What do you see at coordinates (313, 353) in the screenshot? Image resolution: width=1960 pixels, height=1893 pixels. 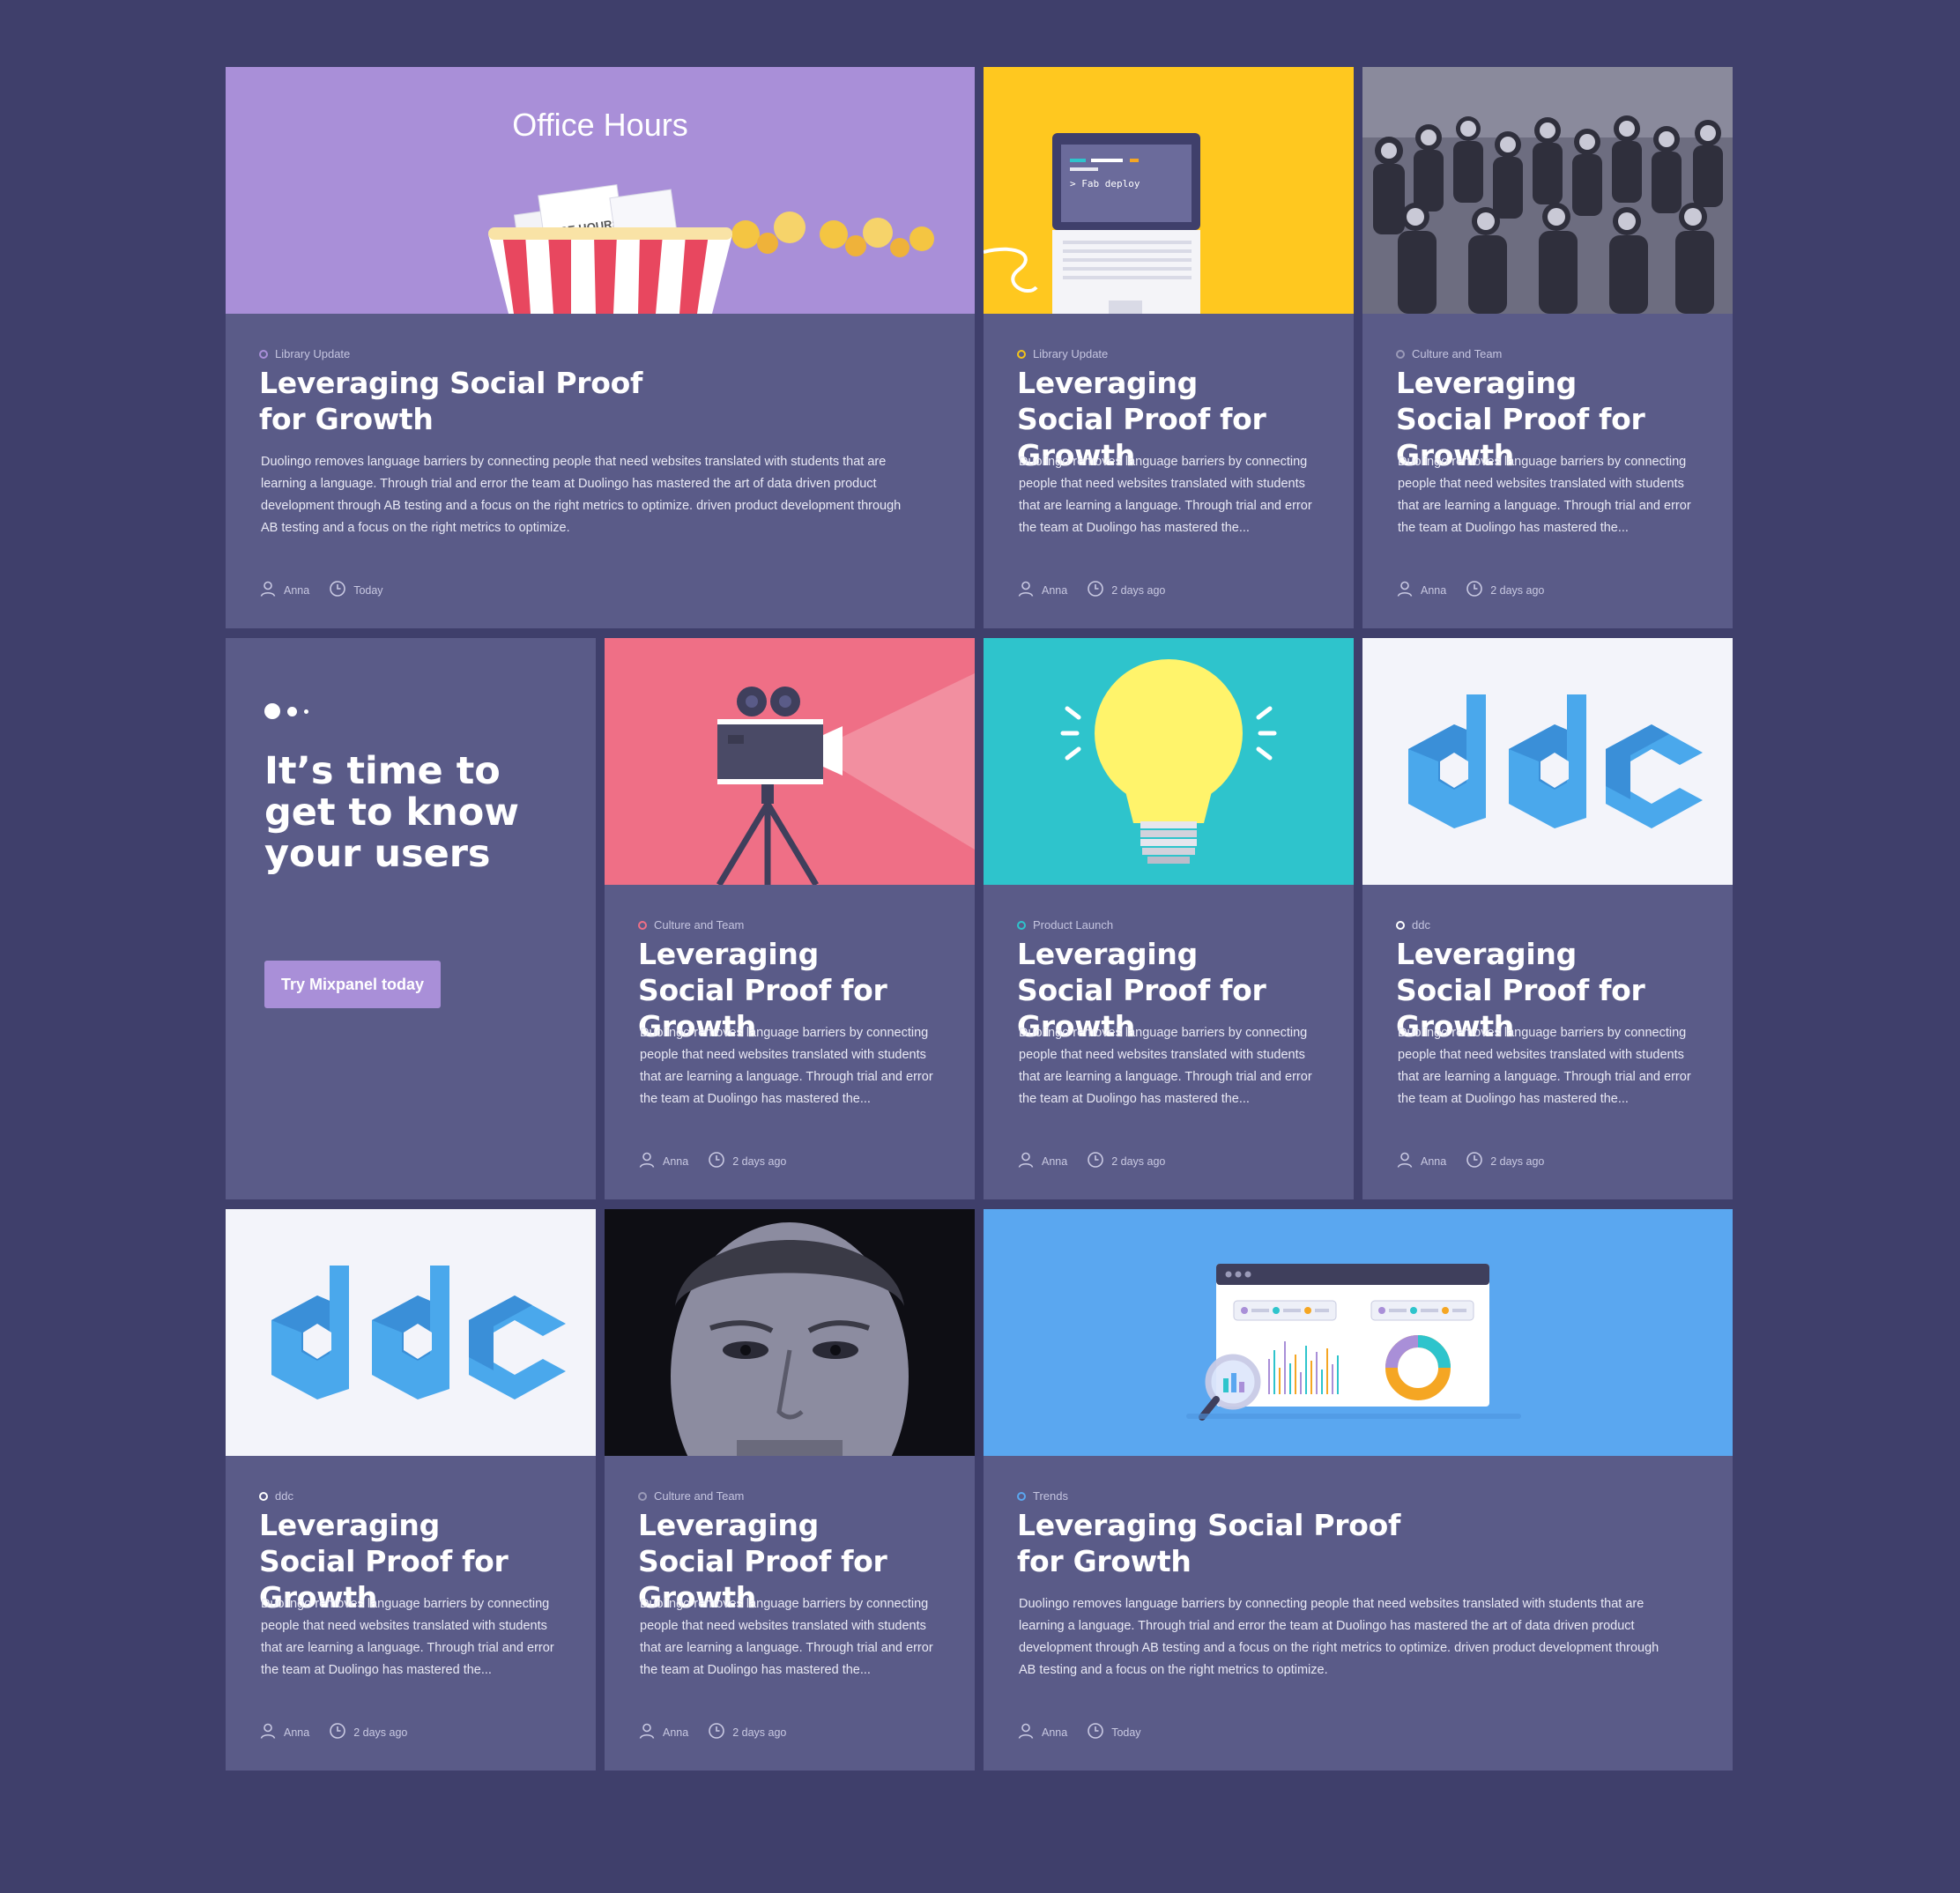 I see `category-text: Library Update` at bounding box center [313, 353].